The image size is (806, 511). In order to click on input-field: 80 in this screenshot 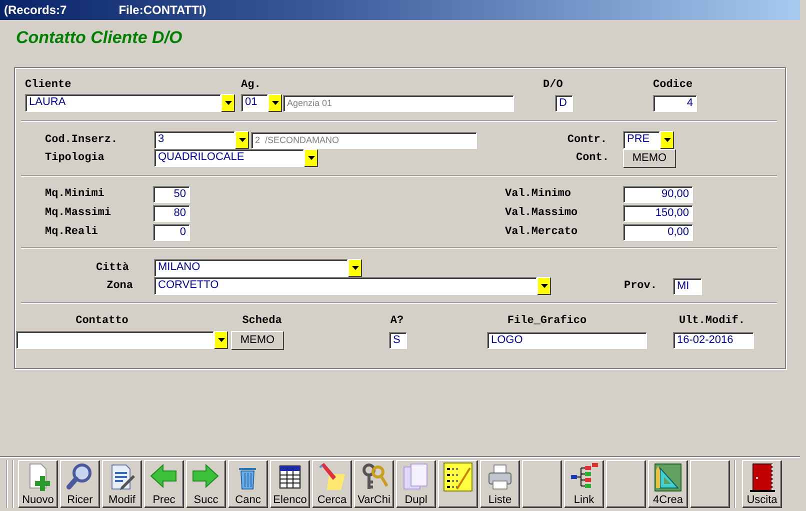, I will do `click(171, 213)`.